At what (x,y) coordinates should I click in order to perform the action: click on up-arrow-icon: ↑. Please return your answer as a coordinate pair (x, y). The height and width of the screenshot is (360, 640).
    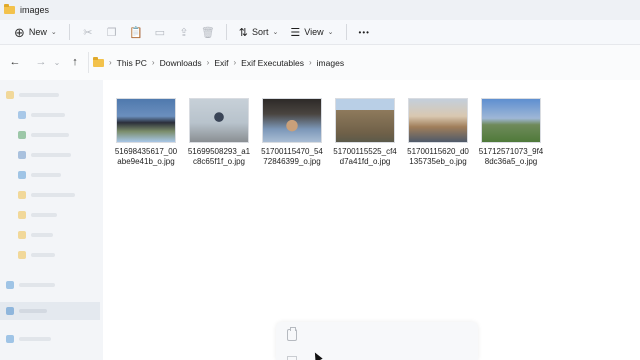
    Looking at the image, I should click on (75, 62).